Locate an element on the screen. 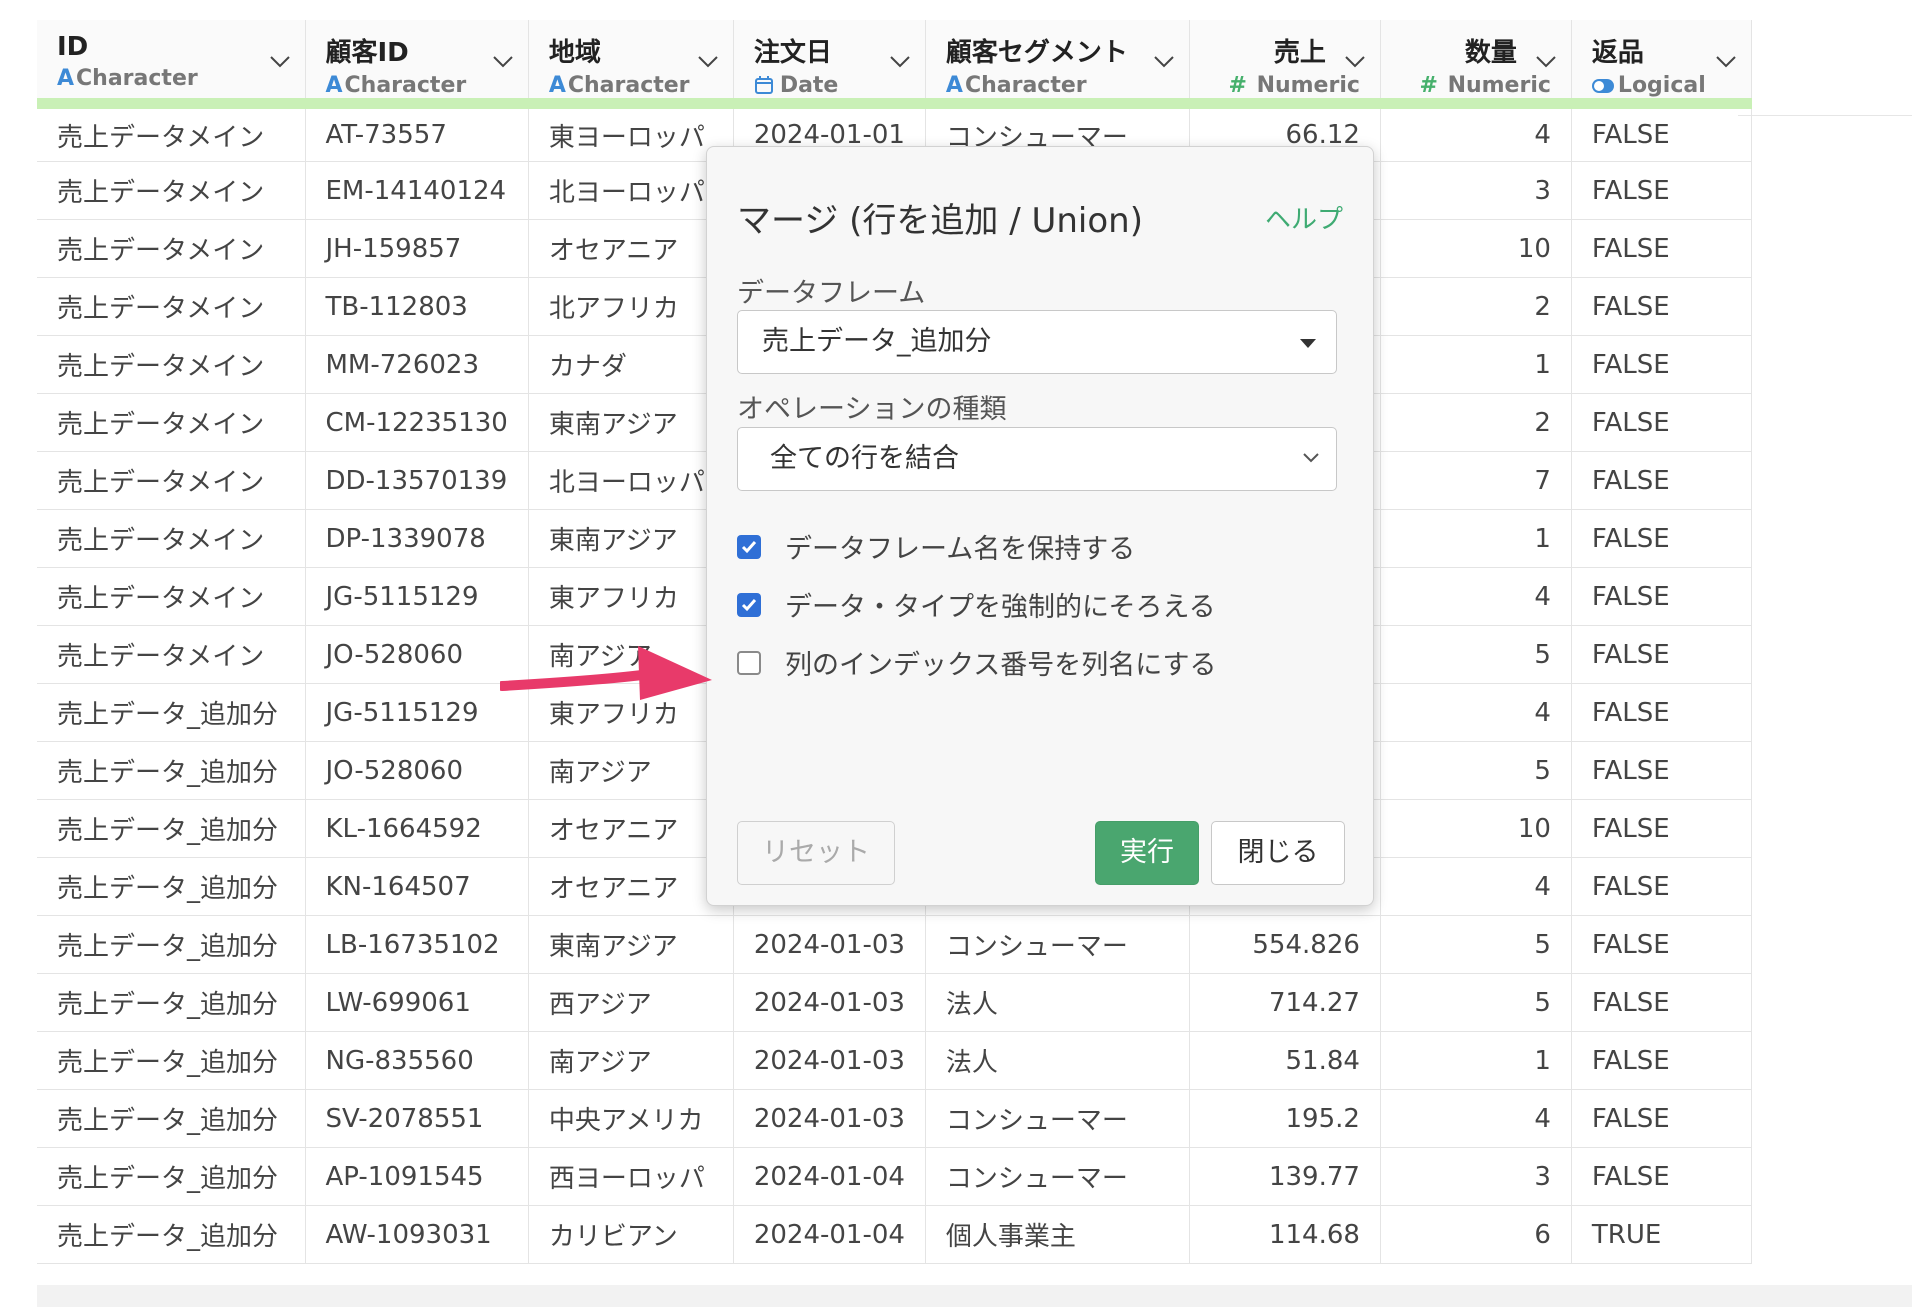 Image resolution: width=1918 pixels, height=1312 pixels. checkbox-checked-icon is located at coordinates (749, 546).